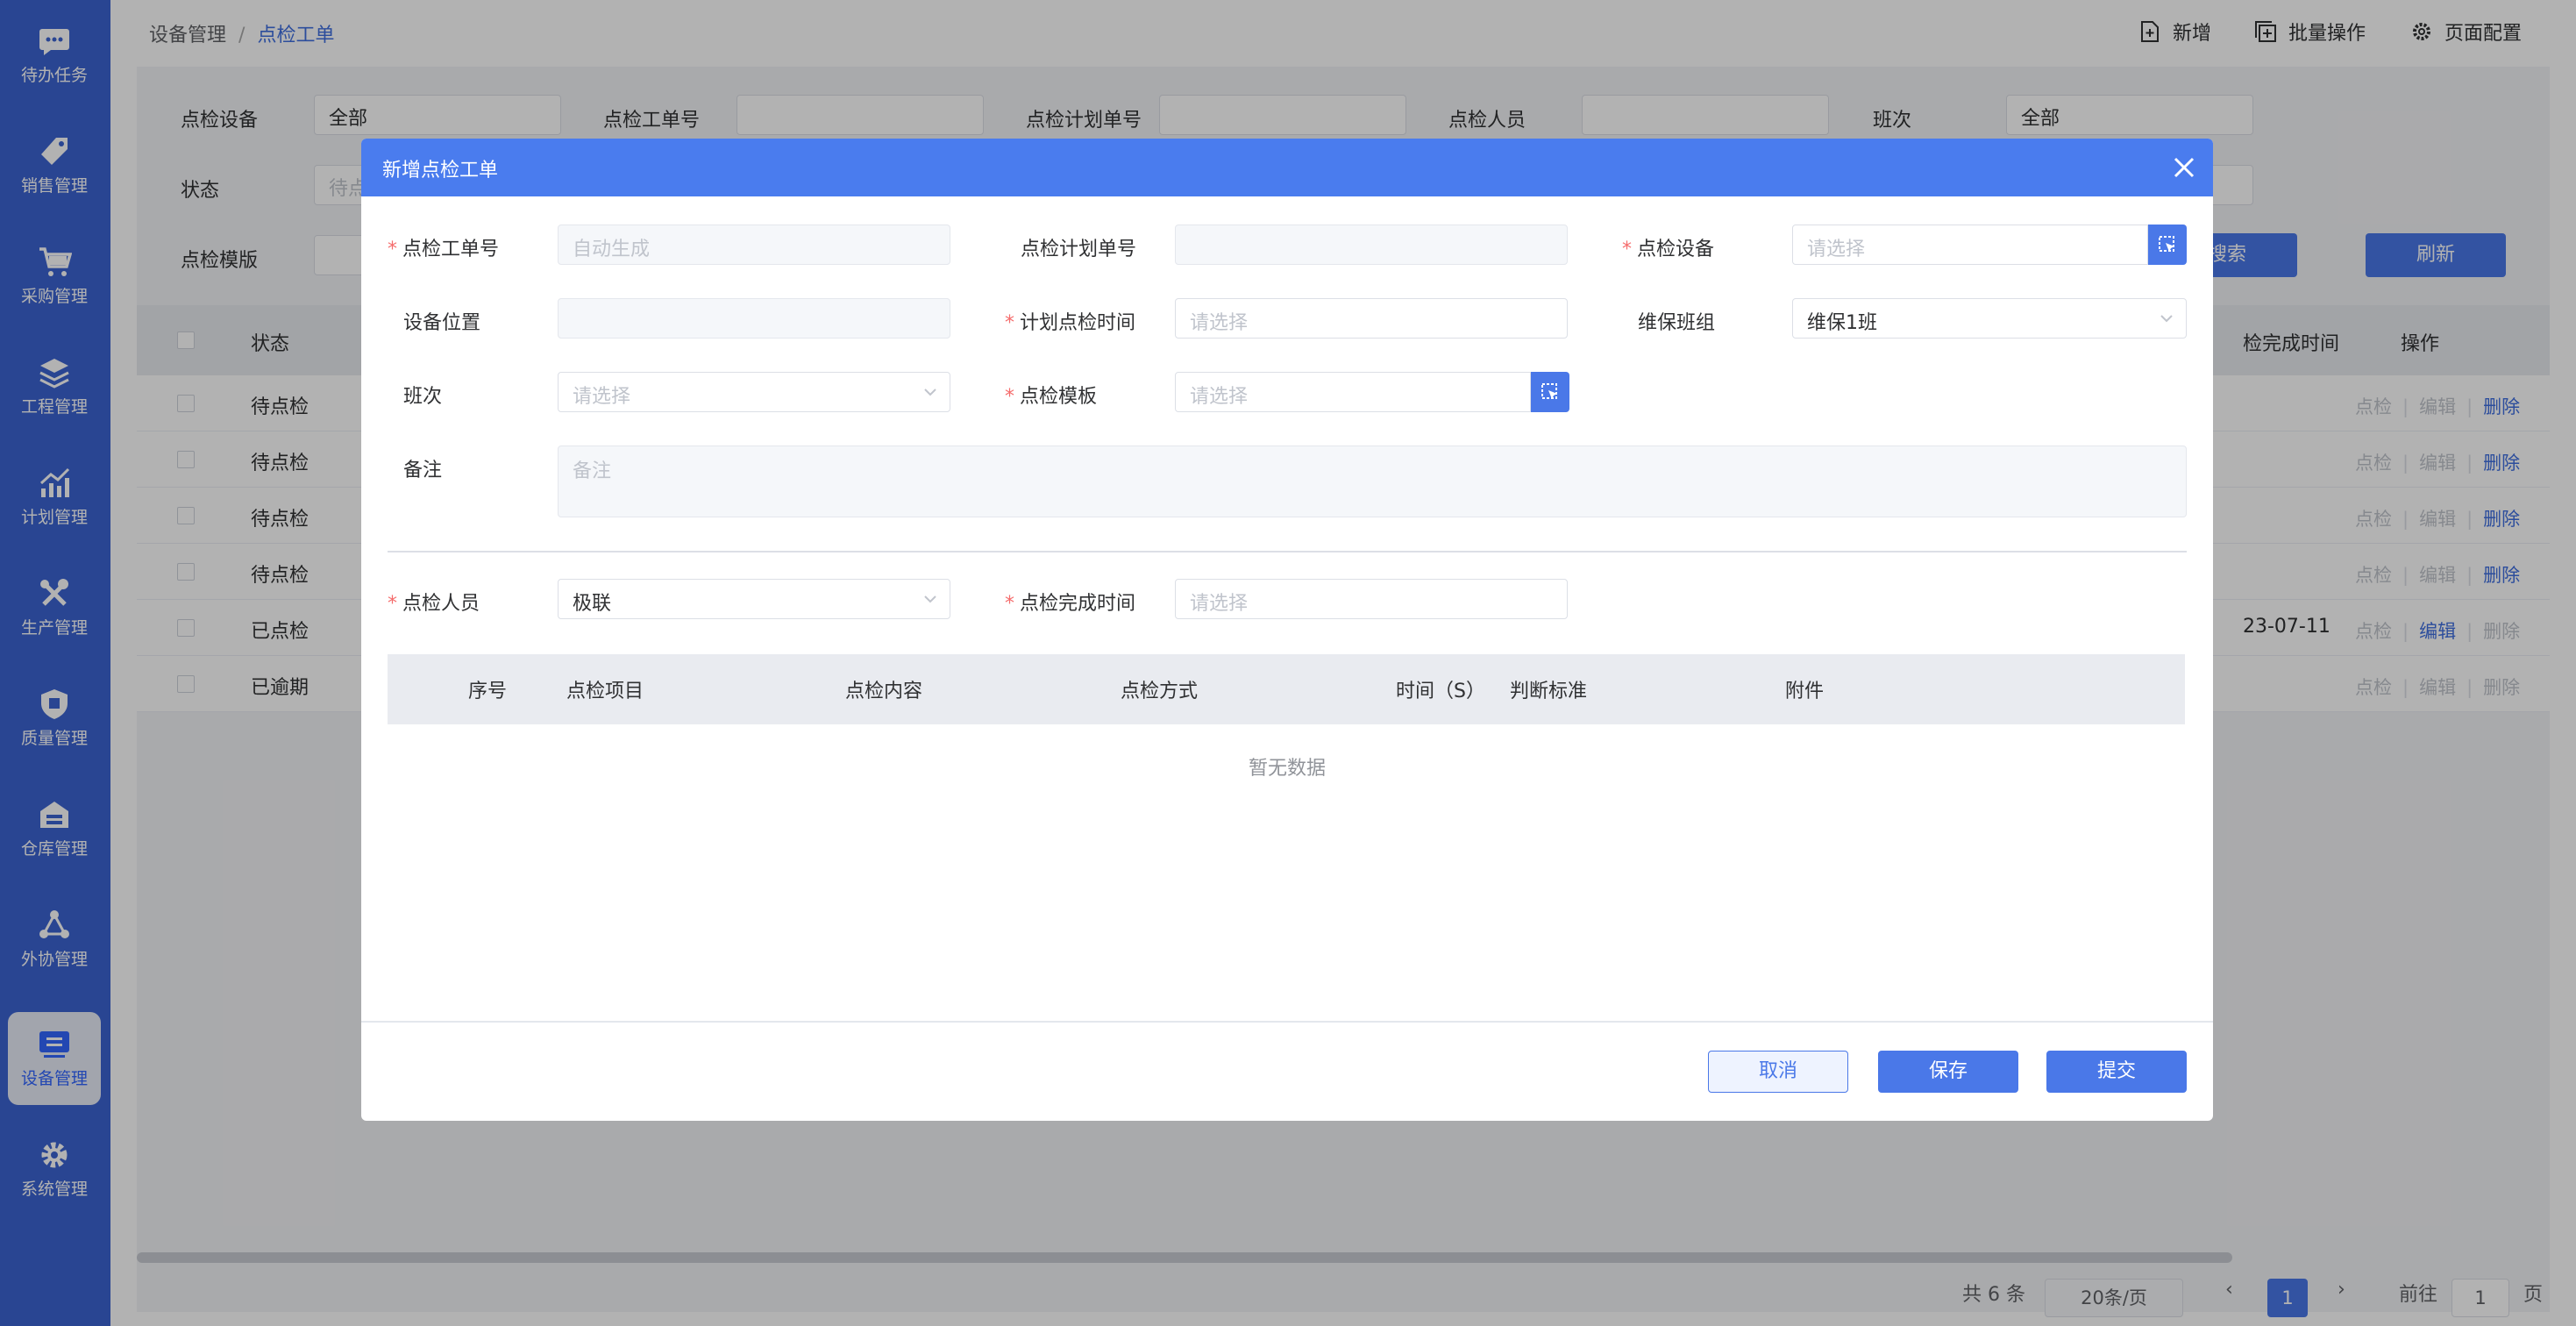 The image size is (2576, 1326). I want to click on column-index: 序号, so click(488, 691).